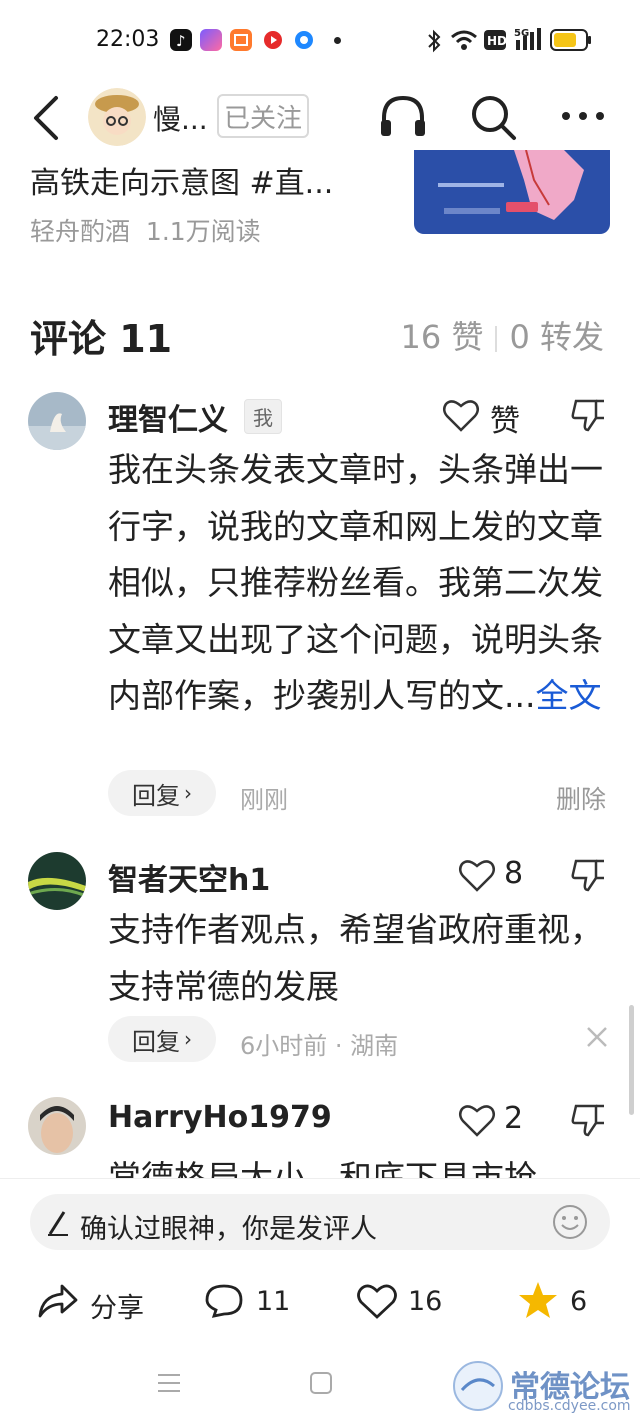 This screenshot has width=640, height=1422. What do you see at coordinates (321, 1385) in the screenshot?
I see `home-nav-icon` at bounding box center [321, 1385].